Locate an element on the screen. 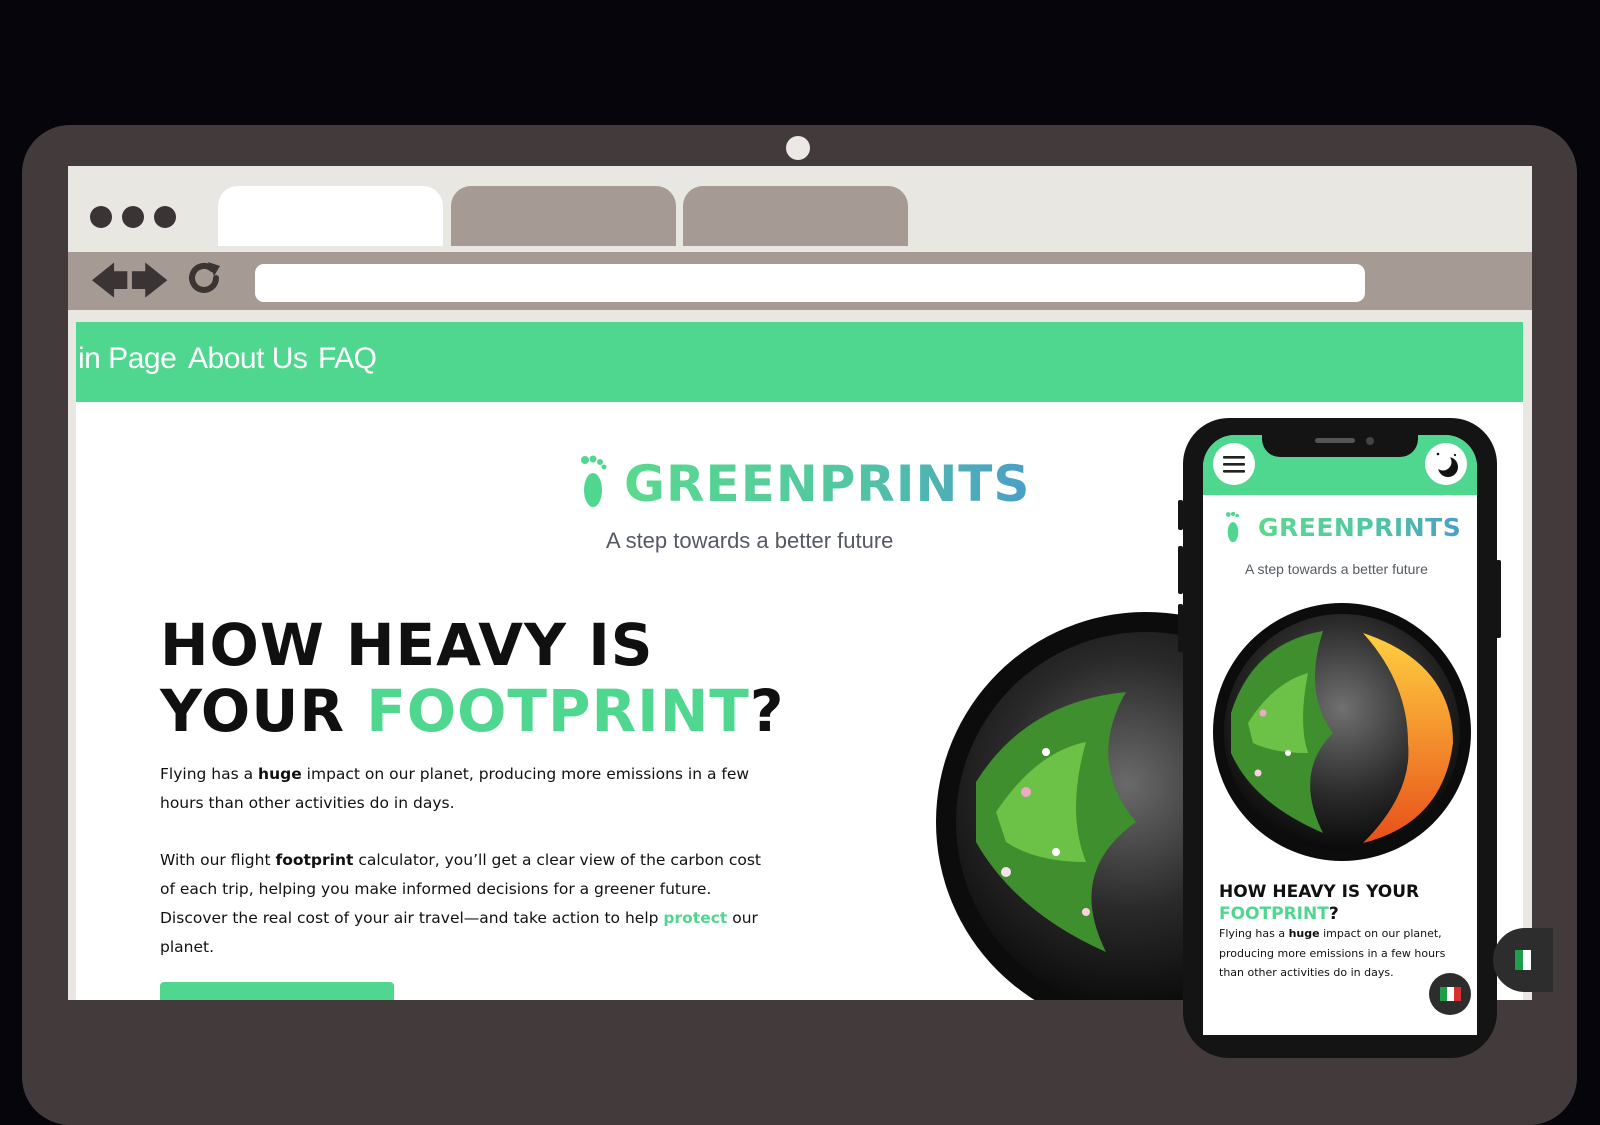 The height and width of the screenshot is (1125, 1600). speaker-grille is located at coordinates (1335, 440).